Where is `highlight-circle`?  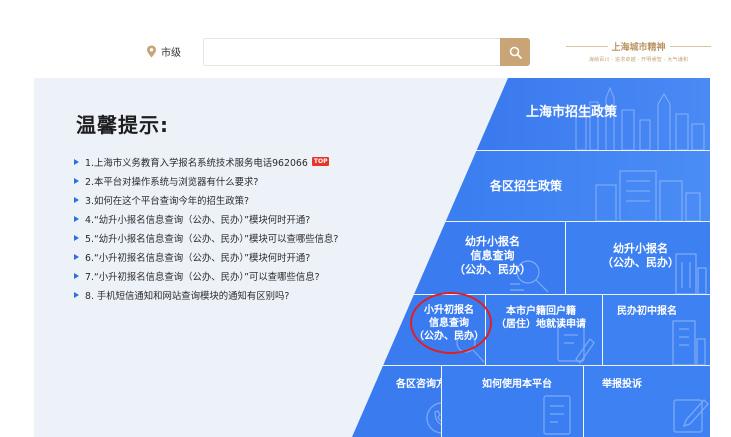 highlight-circle is located at coordinates (451, 323).